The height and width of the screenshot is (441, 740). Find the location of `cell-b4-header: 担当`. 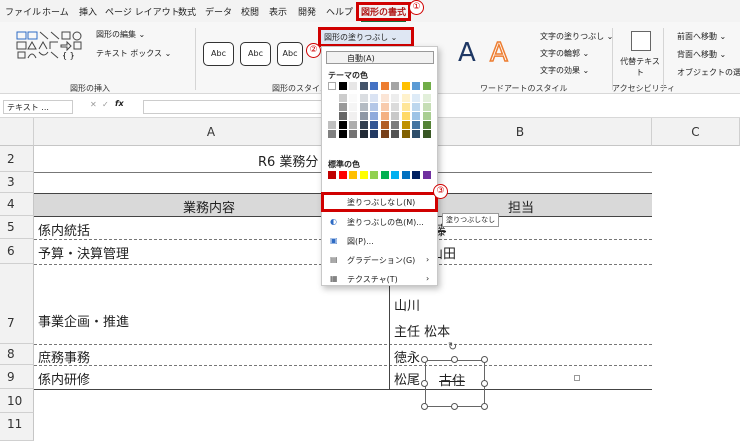

cell-b4-header: 担当 is located at coordinates (521, 206).